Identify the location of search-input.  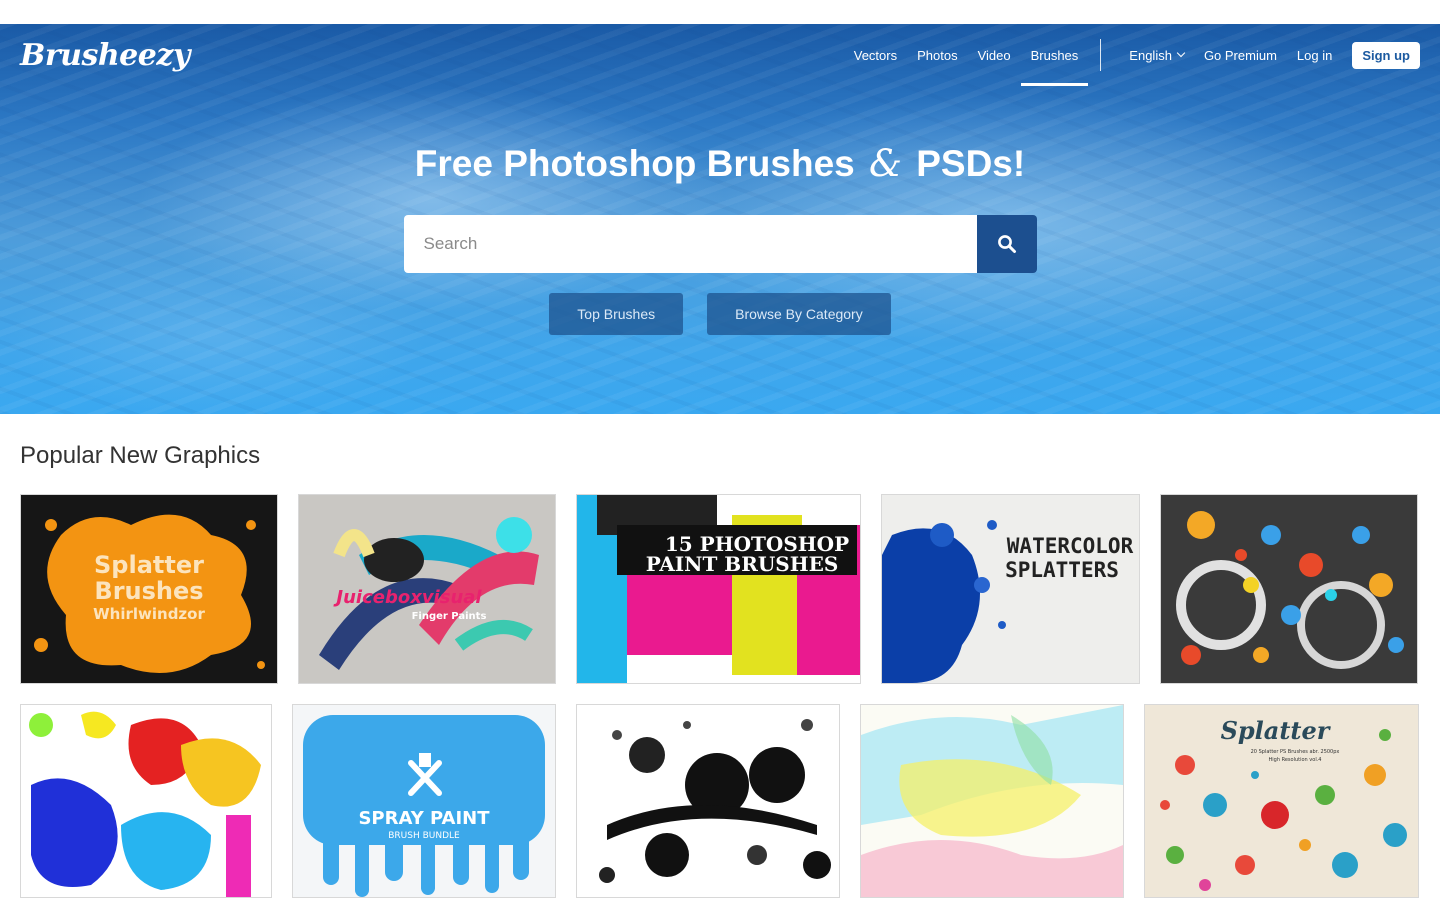
(690, 244).